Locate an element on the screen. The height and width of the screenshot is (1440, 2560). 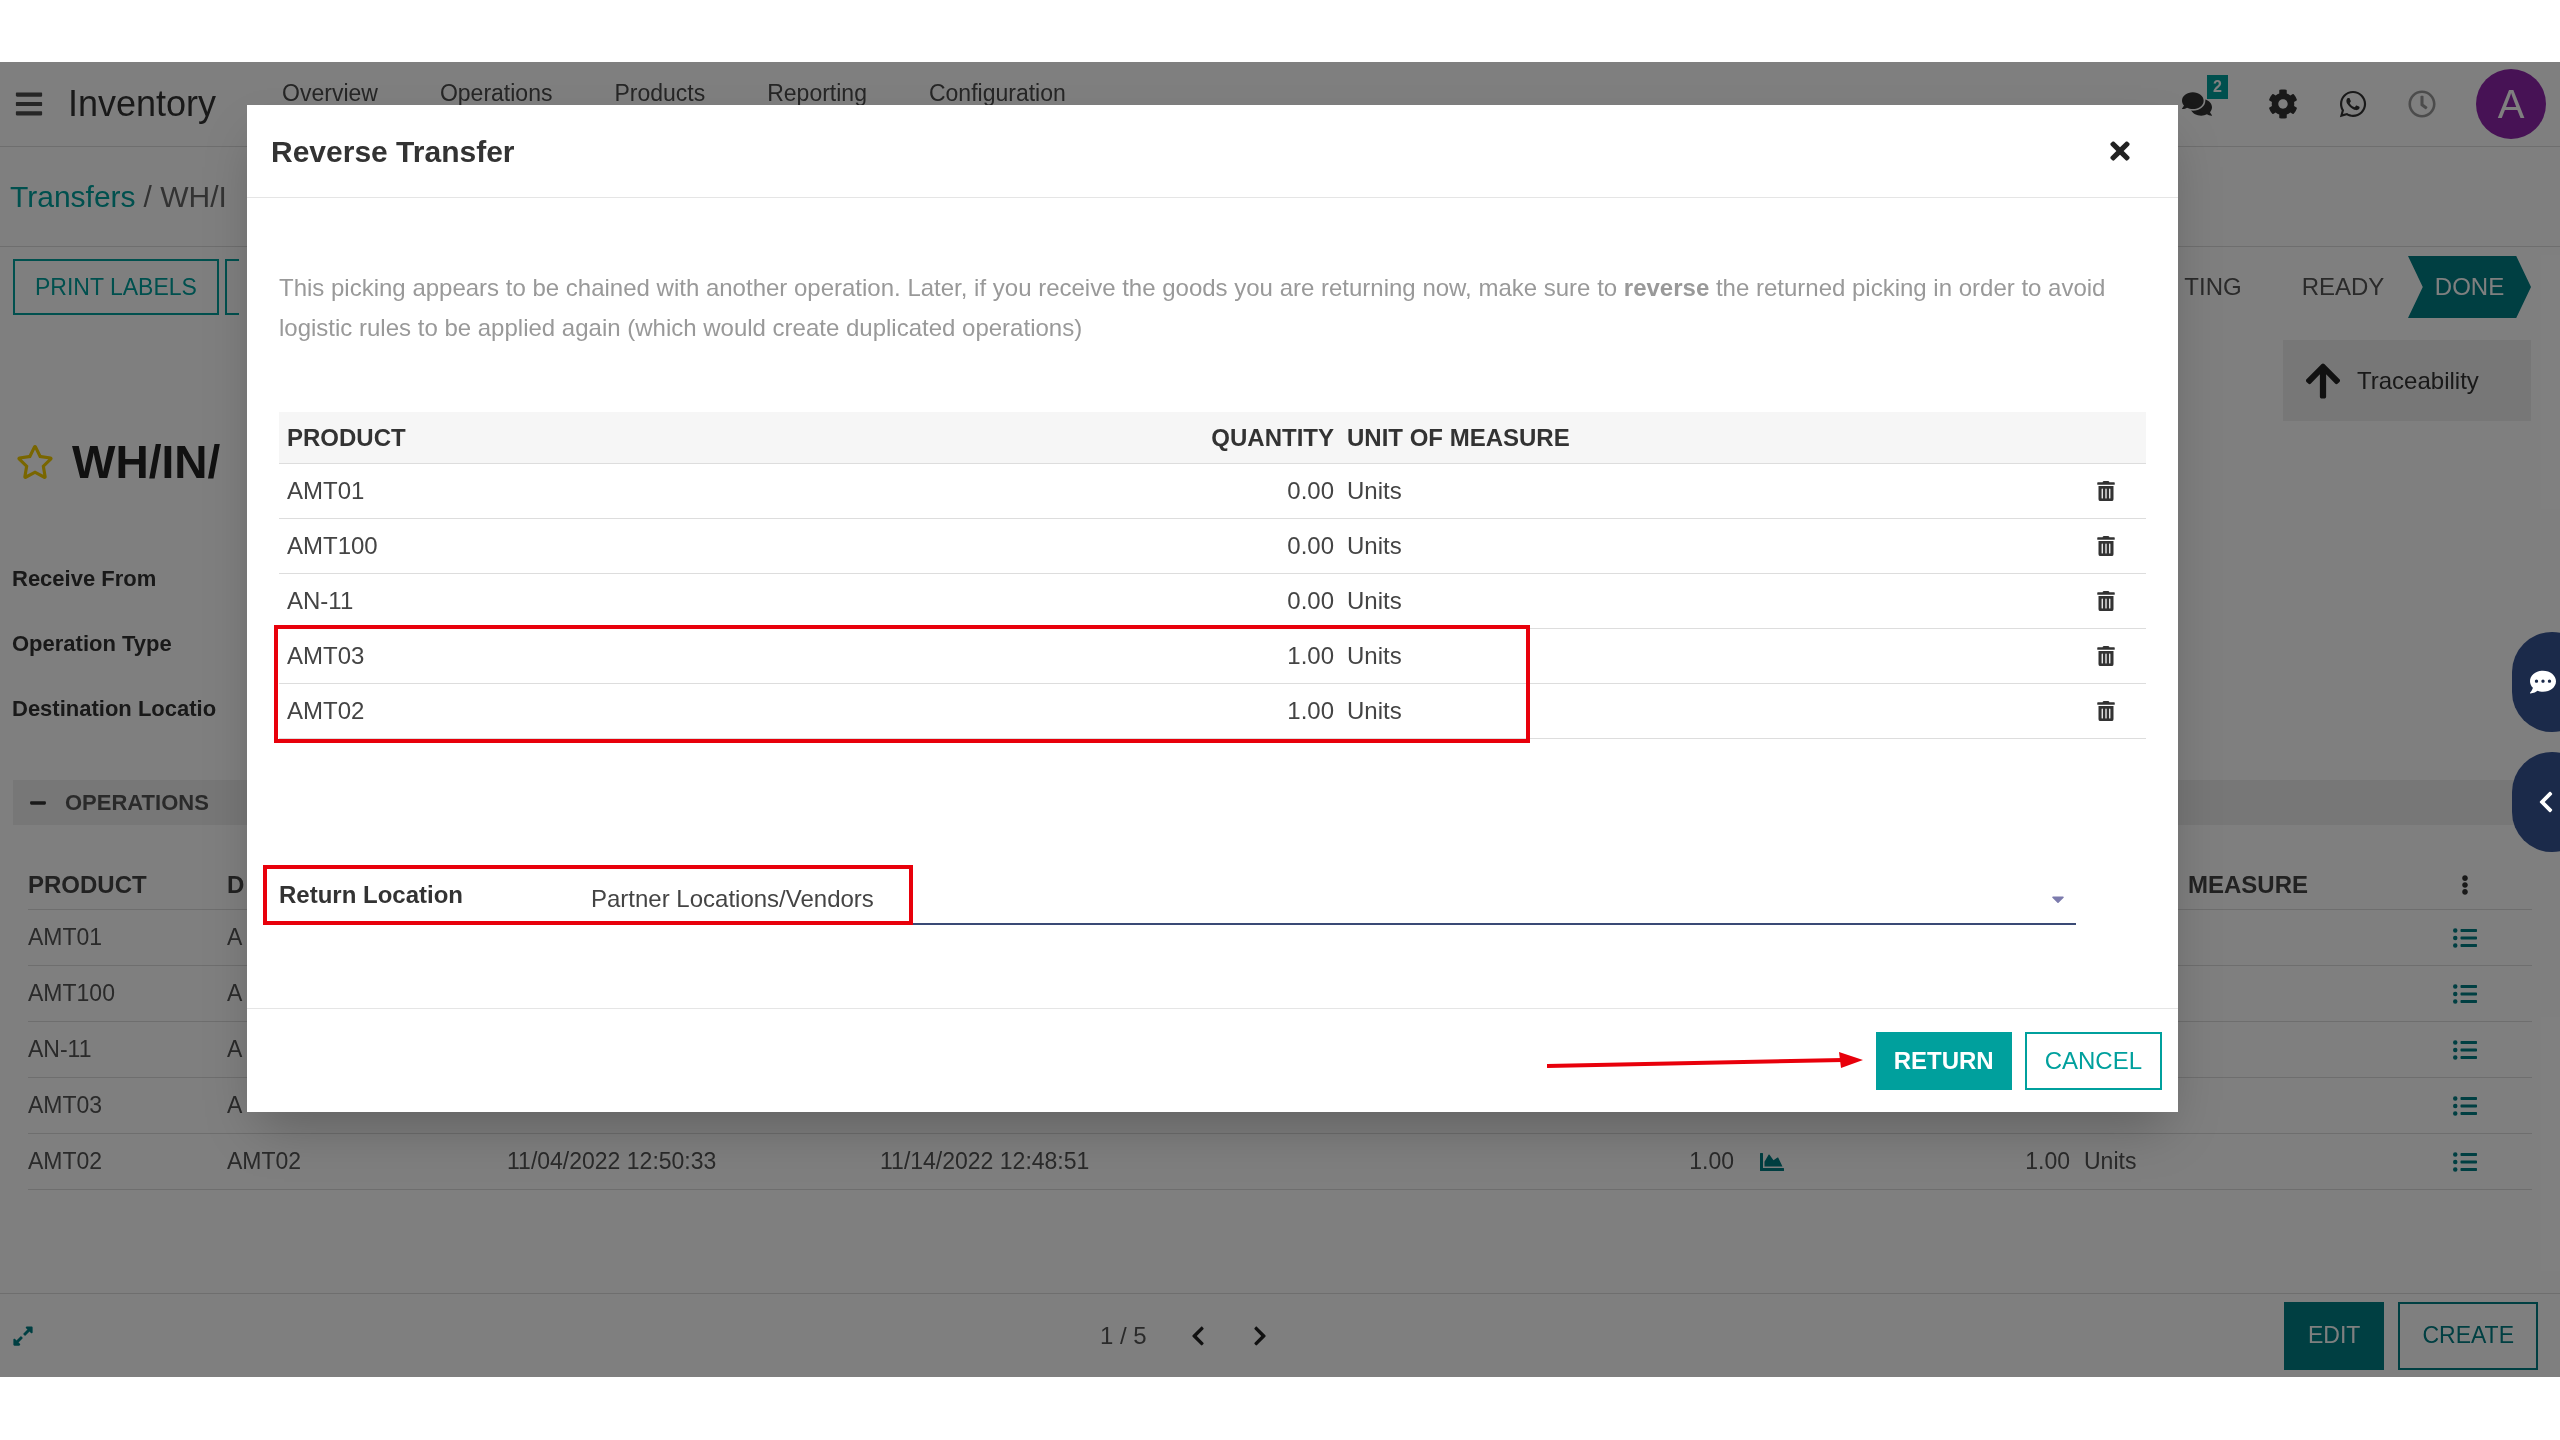
dialog-title: Reverse Transfer is located at coordinates (393, 151).